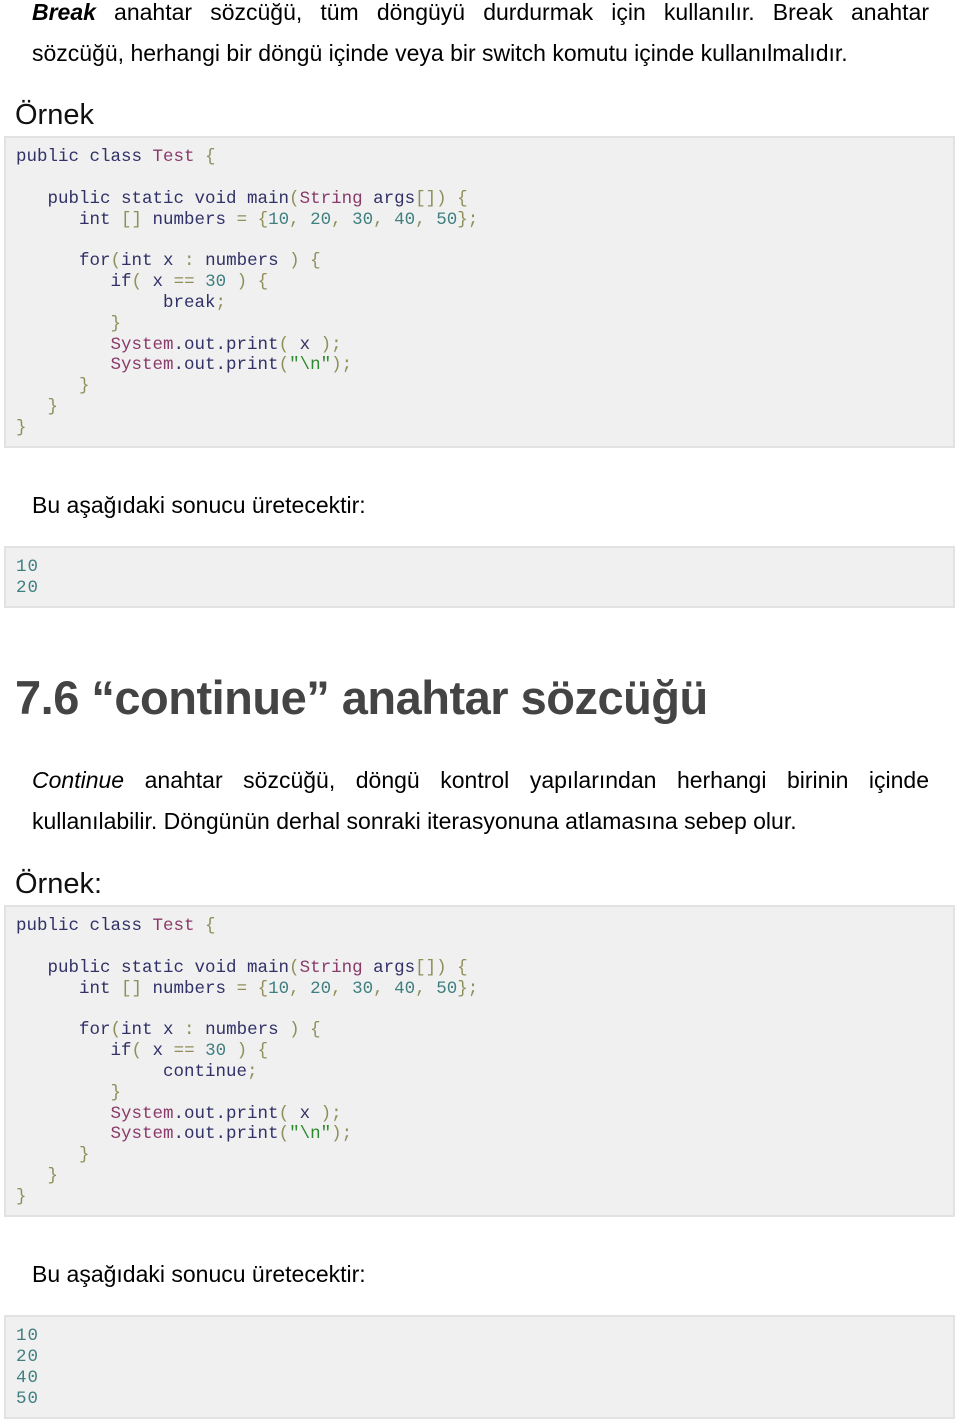 This screenshot has width=960, height=1420. Describe the element at coordinates (28, 1399) in the screenshot. I see `output-line: 50` at that location.